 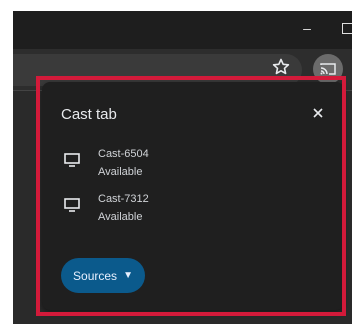 I want to click on minimize-button: –, so click(x=307, y=28).